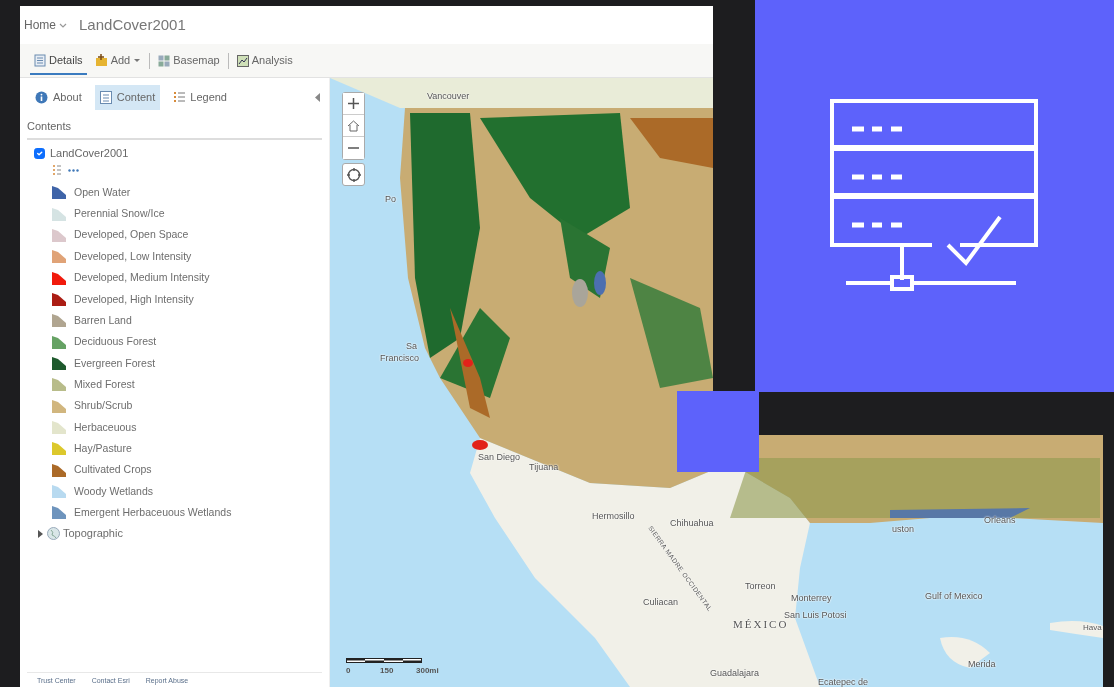  I want to click on locate-button, so click(353, 174).